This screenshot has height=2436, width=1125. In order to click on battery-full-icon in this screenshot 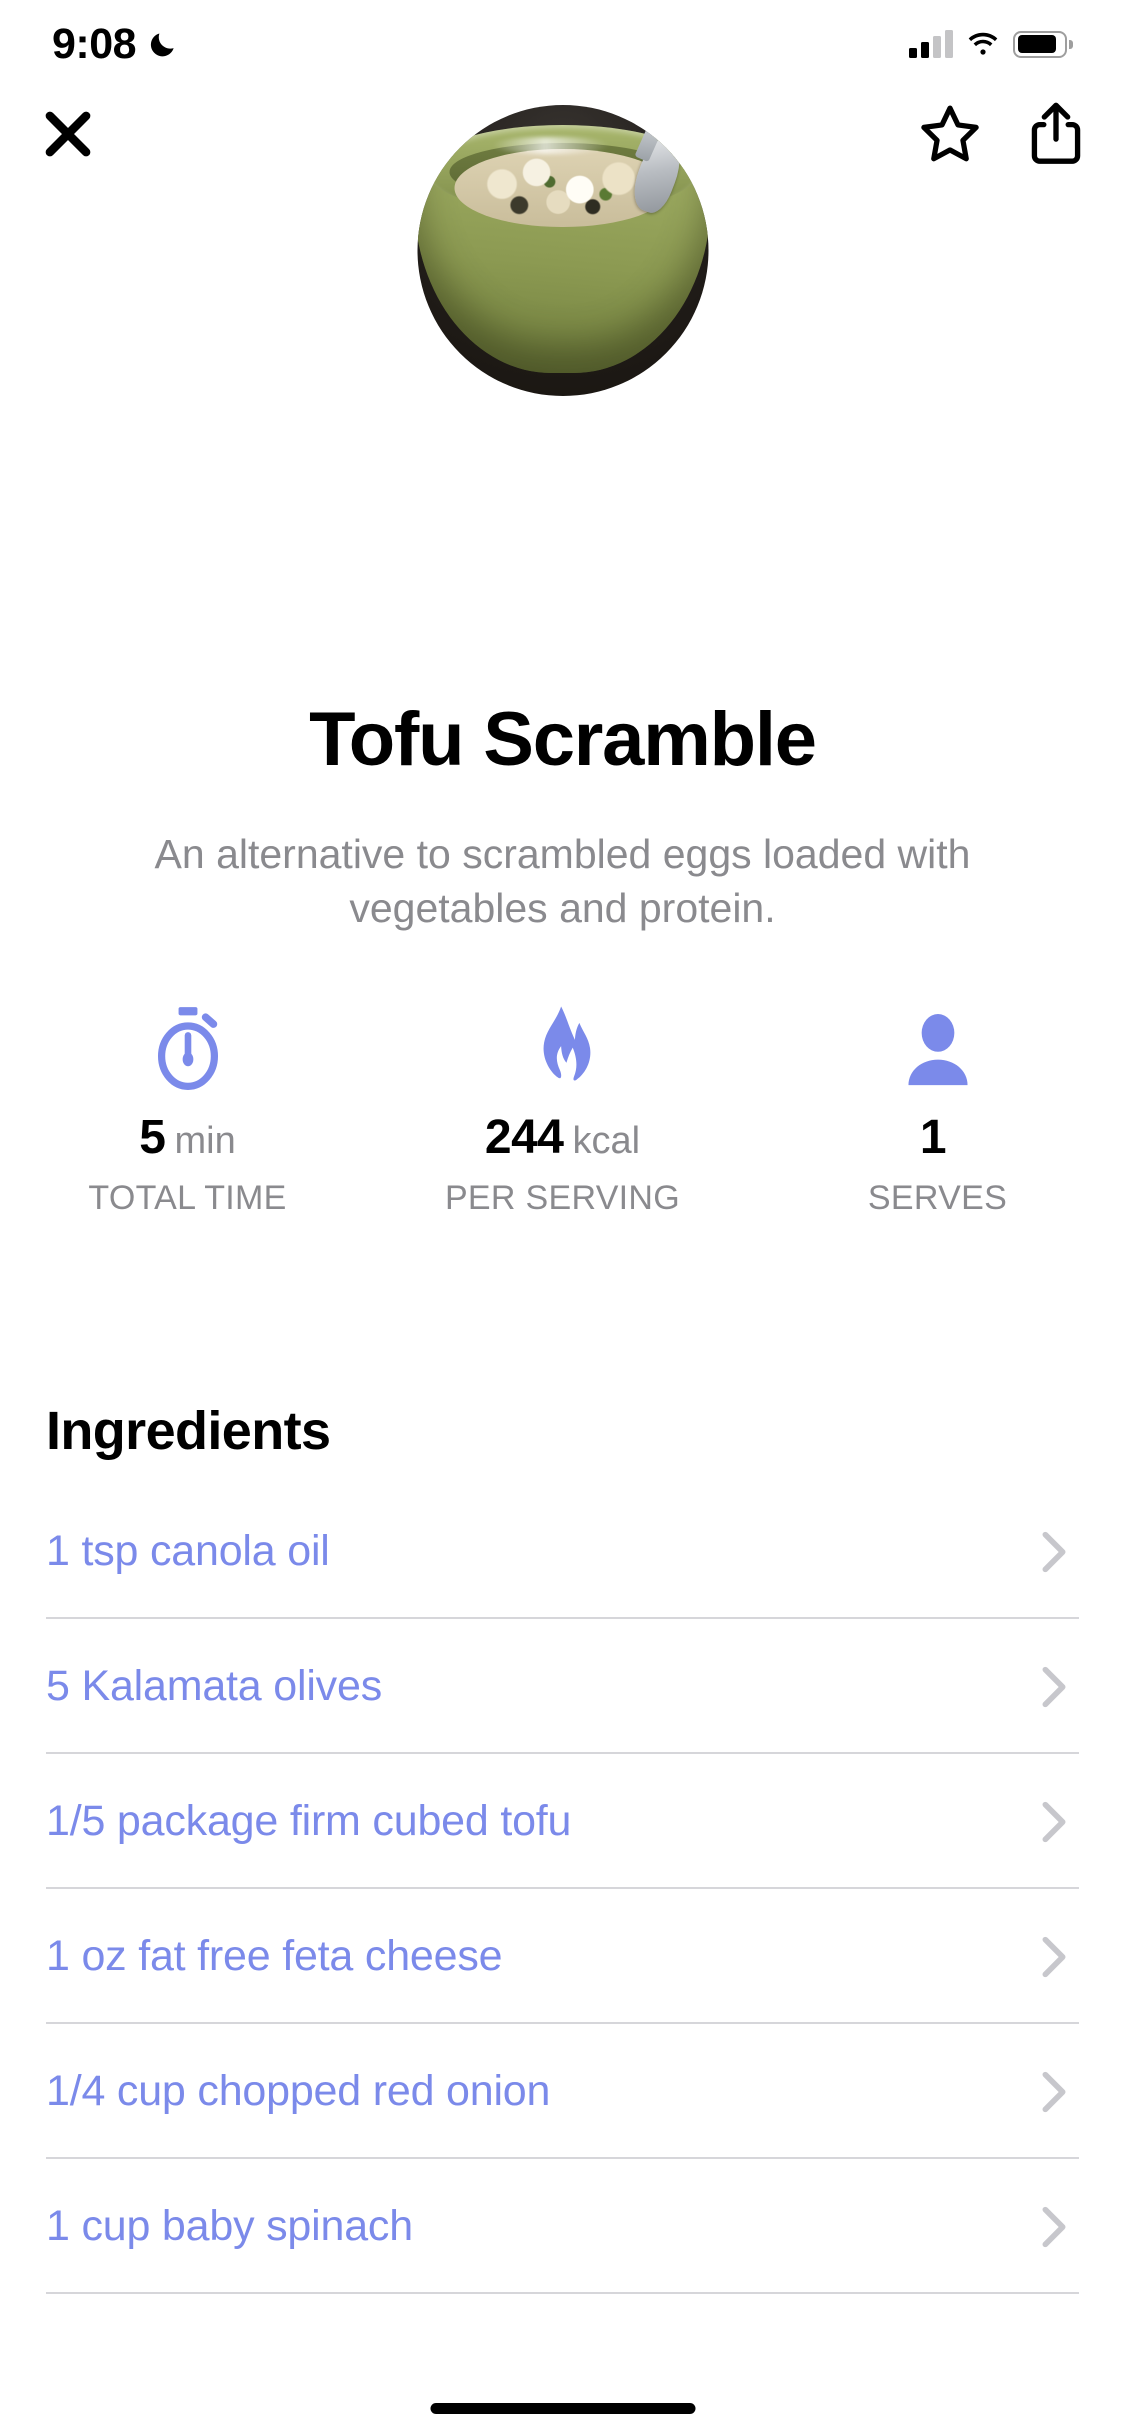, I will do `click(1043, 44)`.